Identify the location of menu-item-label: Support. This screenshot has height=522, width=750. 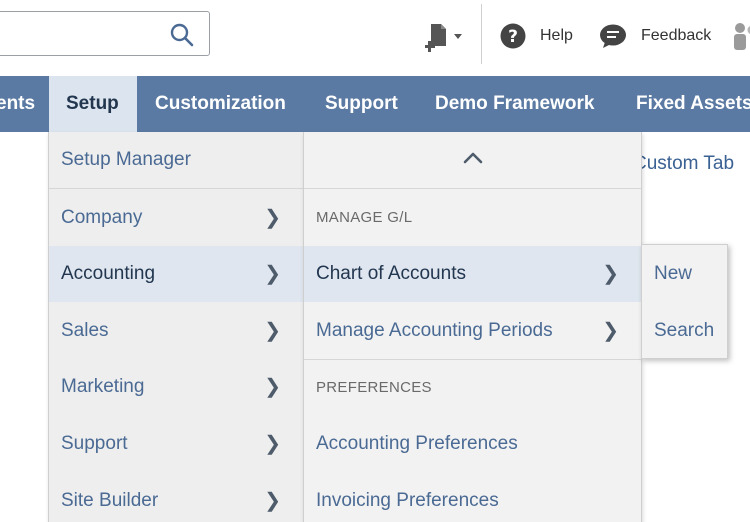
(94, 443).